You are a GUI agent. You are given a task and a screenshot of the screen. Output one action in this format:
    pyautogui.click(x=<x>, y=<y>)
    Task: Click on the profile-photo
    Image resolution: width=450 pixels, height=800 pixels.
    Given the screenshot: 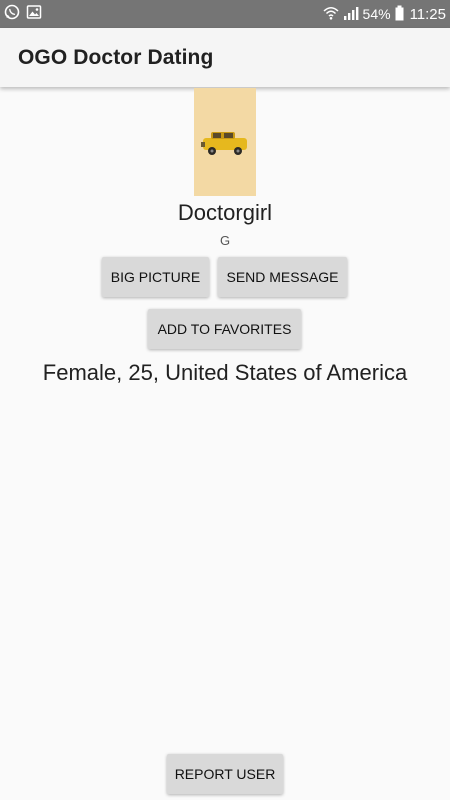 What is the action you would take?
    pyautogui.click(x=225, y=142)
    